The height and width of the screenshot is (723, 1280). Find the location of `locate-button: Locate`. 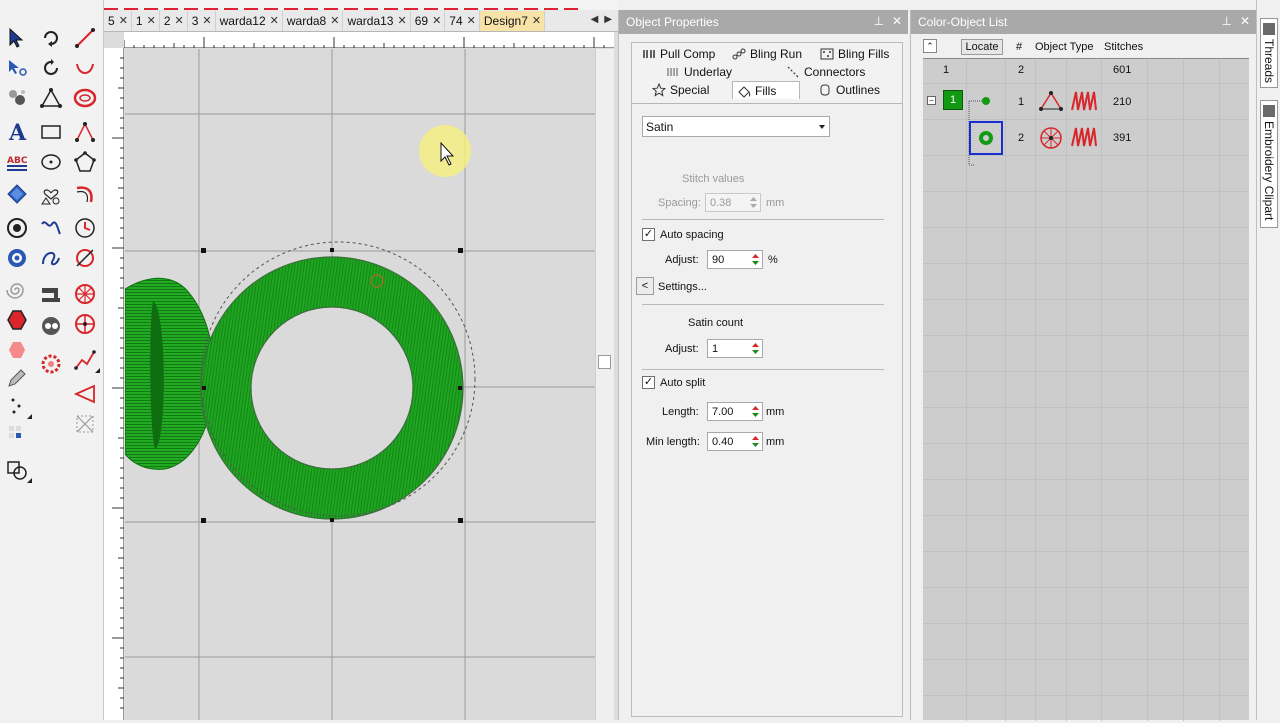

locate-button: Locate is located at coordinates (982, 47).